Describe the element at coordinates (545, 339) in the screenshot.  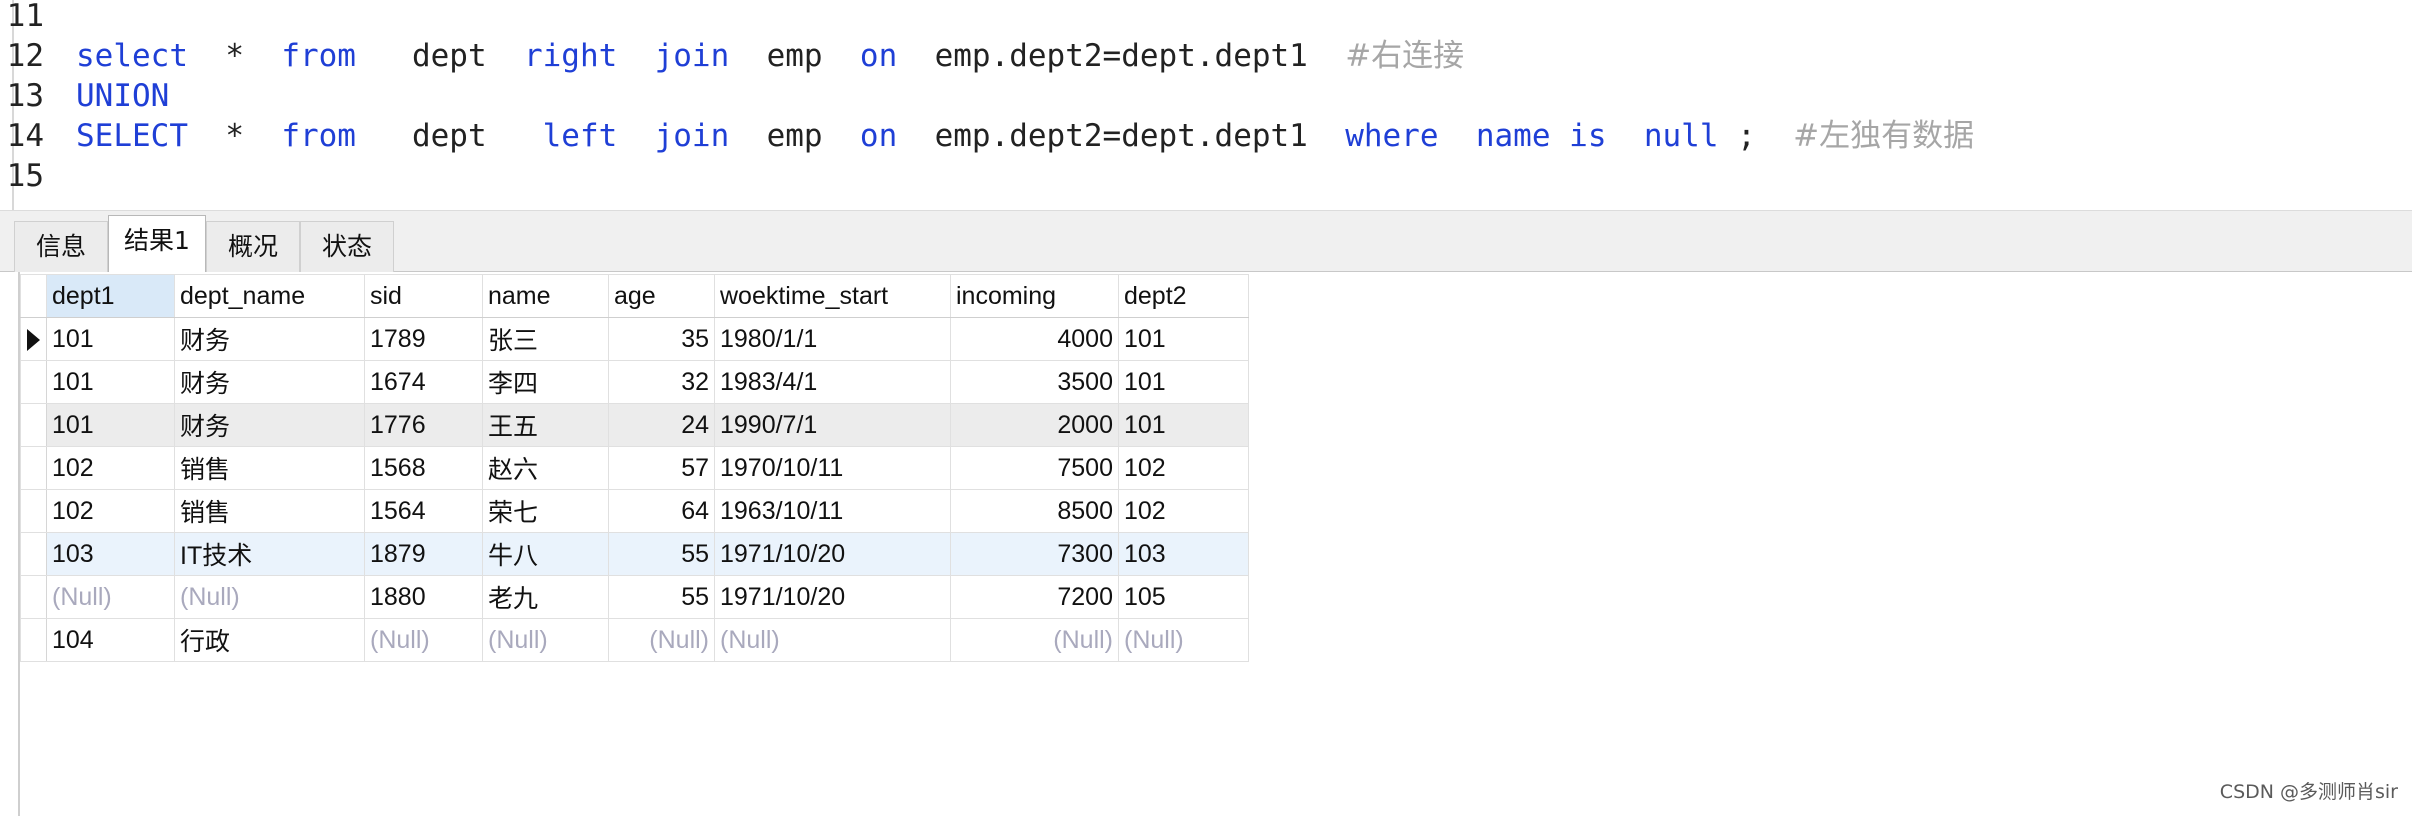
I see `cell-name: 张三` at that location.